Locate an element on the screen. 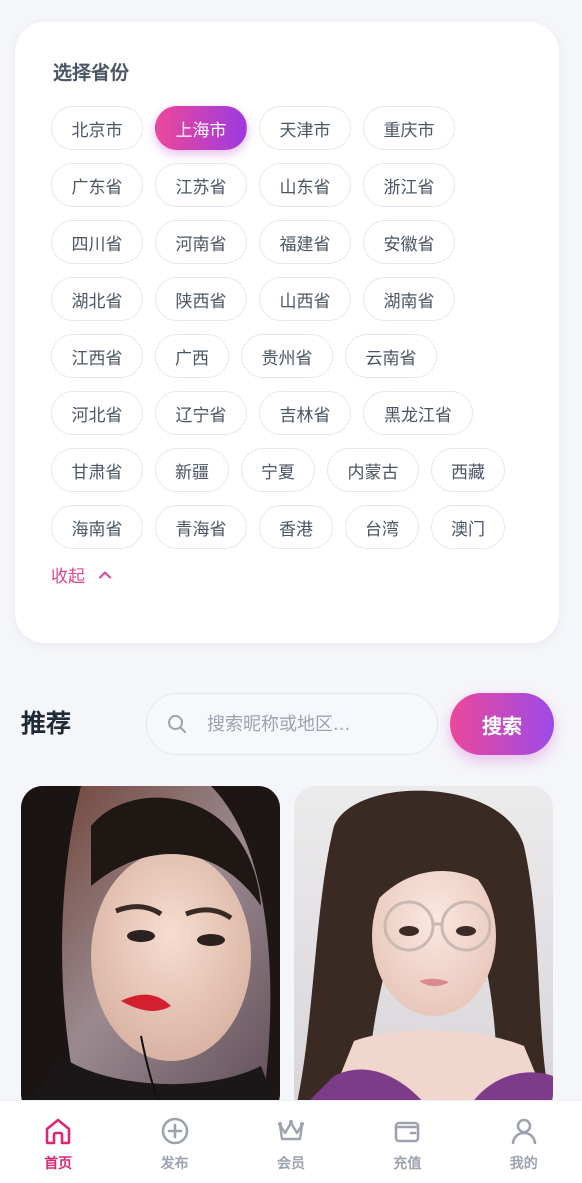 The width and height of the screenshot is (582, 1183). tab-mine: 我的 is located at coordinates (523, 1142).